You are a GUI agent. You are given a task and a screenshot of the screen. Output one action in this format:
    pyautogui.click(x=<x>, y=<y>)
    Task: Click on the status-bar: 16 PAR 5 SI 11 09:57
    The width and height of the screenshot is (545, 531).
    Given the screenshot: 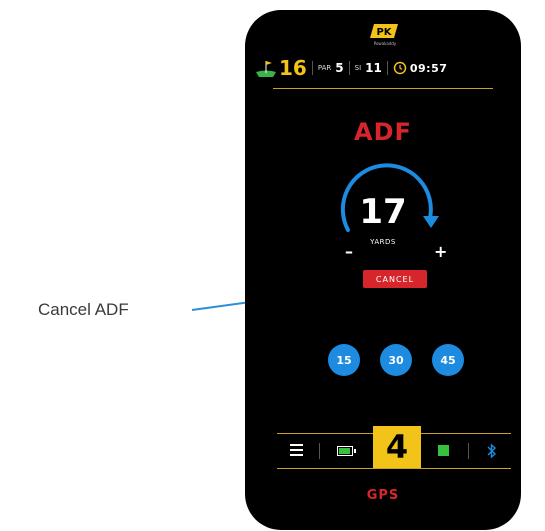 What is the action you would take?
    pyautogui.click(x=383, y=68)
    